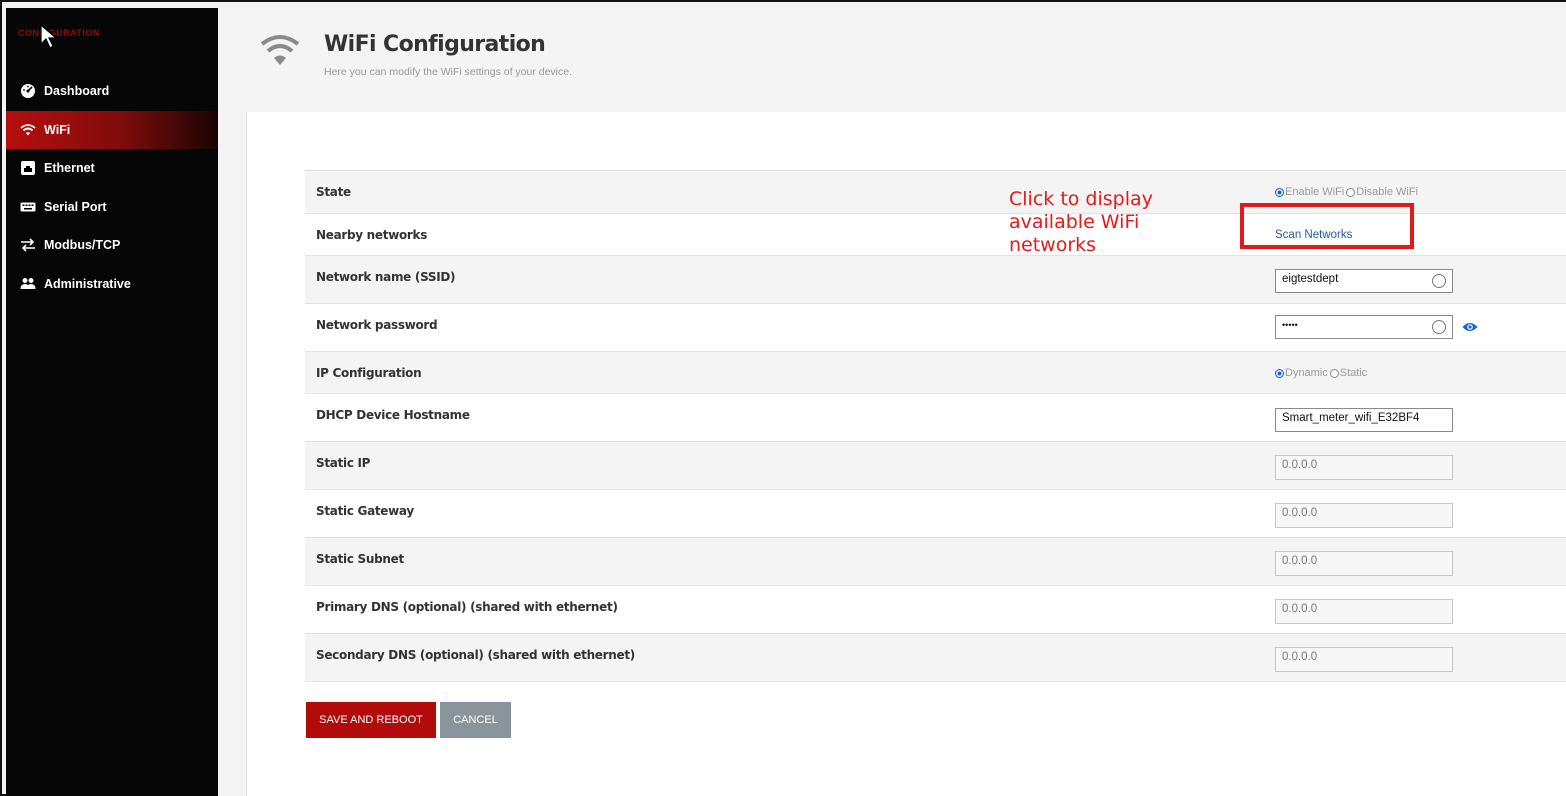 This screenshot has height=796, width=1566. What do you see at coordinates (343, 463) in the screenshot?
I see `row-label: Static IP` at bounding box center [343, 463].